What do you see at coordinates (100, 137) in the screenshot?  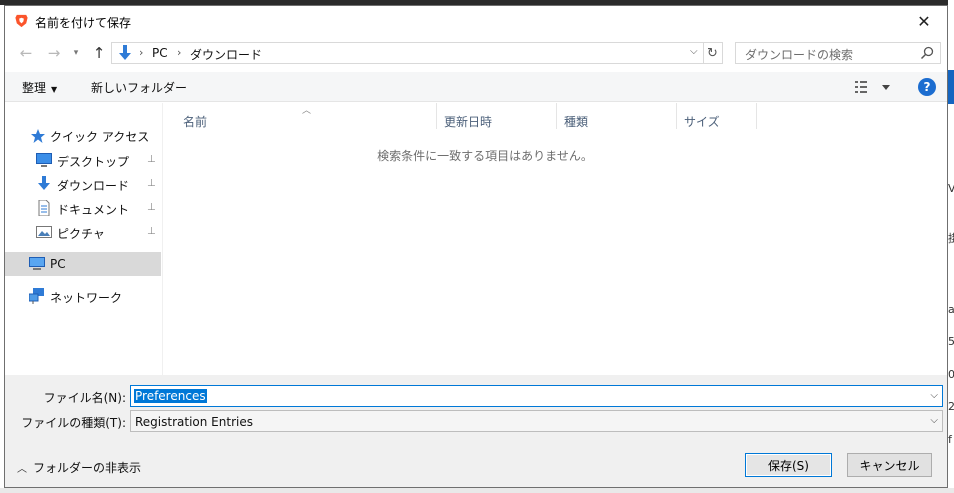 I see `sidebar-item-label: クイック アクセス` at bounding box center [100, 137].